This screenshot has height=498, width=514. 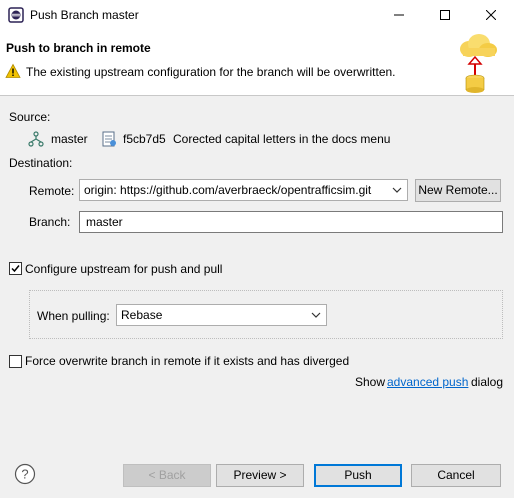 What do you see at coordinates (221, 315) in the screenshot?
I see `when-pulling-combo: Rebase` at bounding box center [221, 315].